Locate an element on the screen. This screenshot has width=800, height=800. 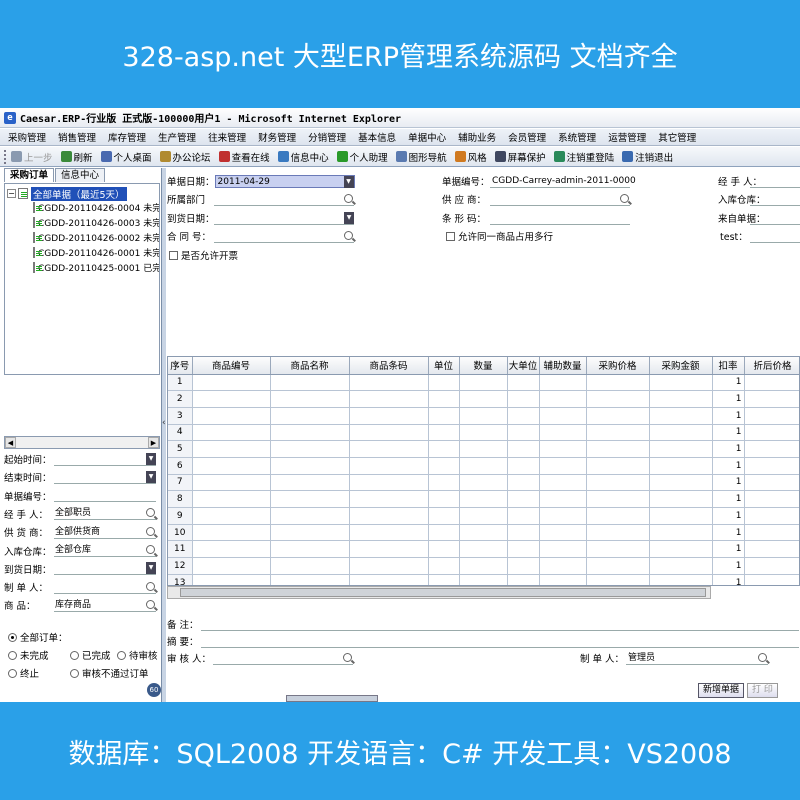
filter-field is located at coordinates (105, 587).